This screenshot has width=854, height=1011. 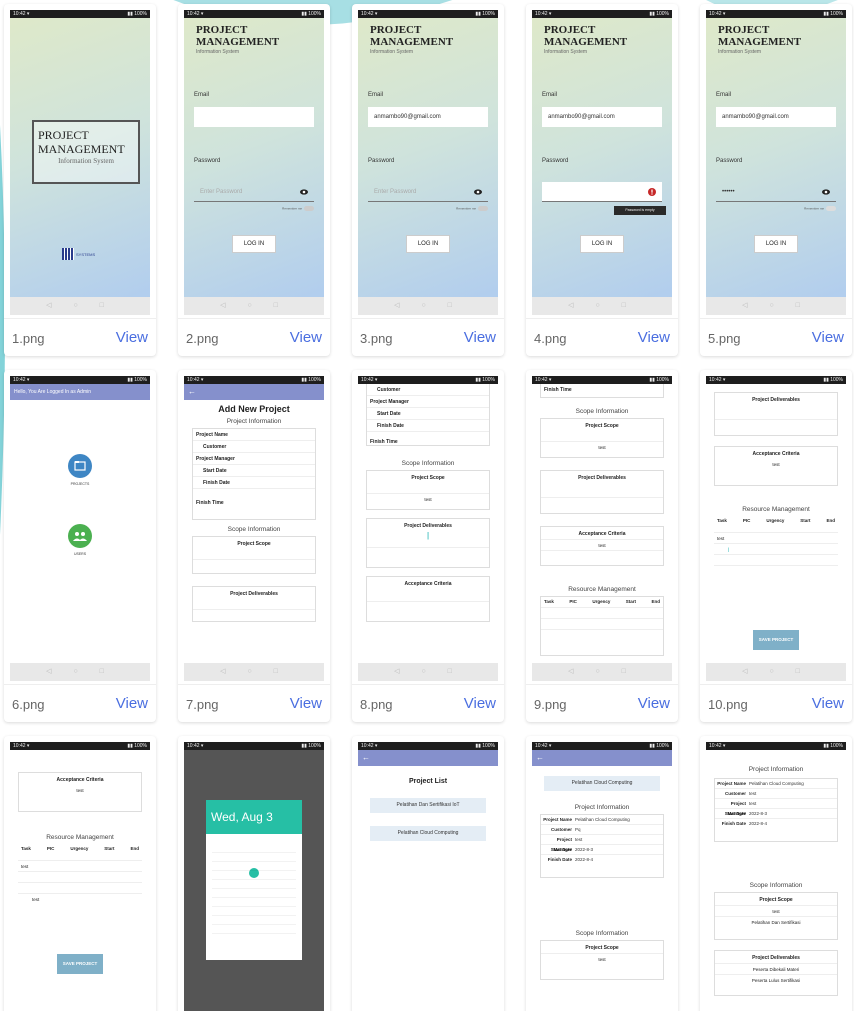 I want to click on splash-logo-box: PROJECT MANAGEMENT Information System, so click(x=86, y=152).